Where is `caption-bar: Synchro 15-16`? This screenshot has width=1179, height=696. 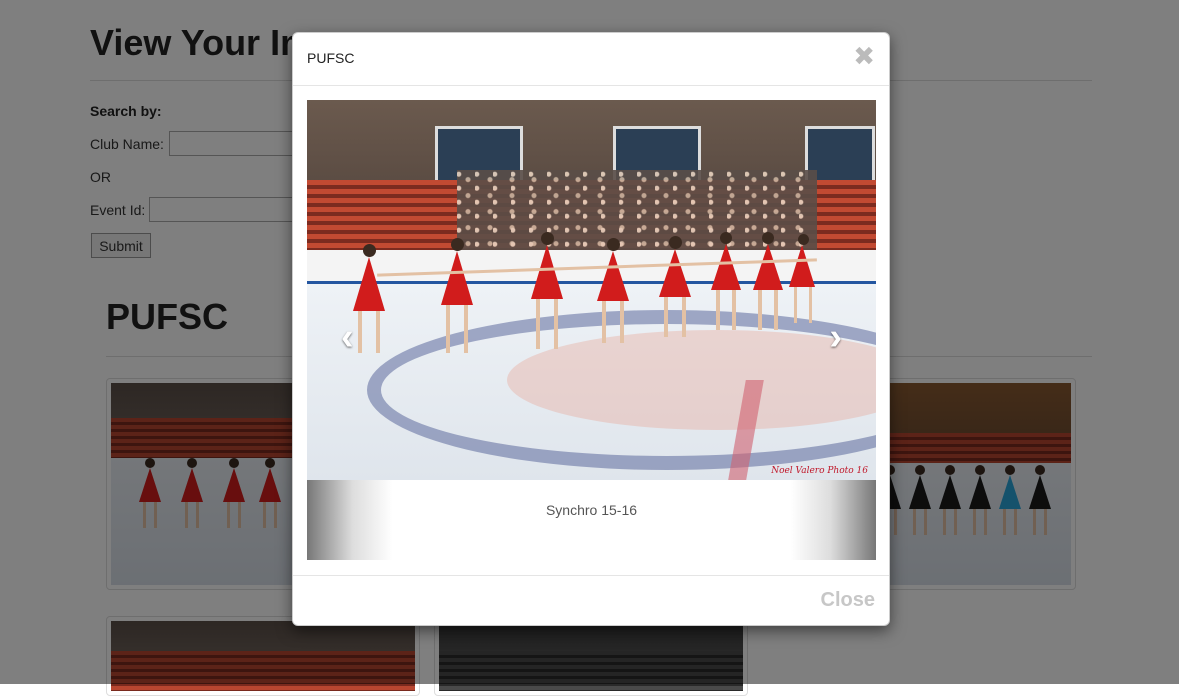
caption-bar: Synchro 15-16 is located at coordinates (591, 520).